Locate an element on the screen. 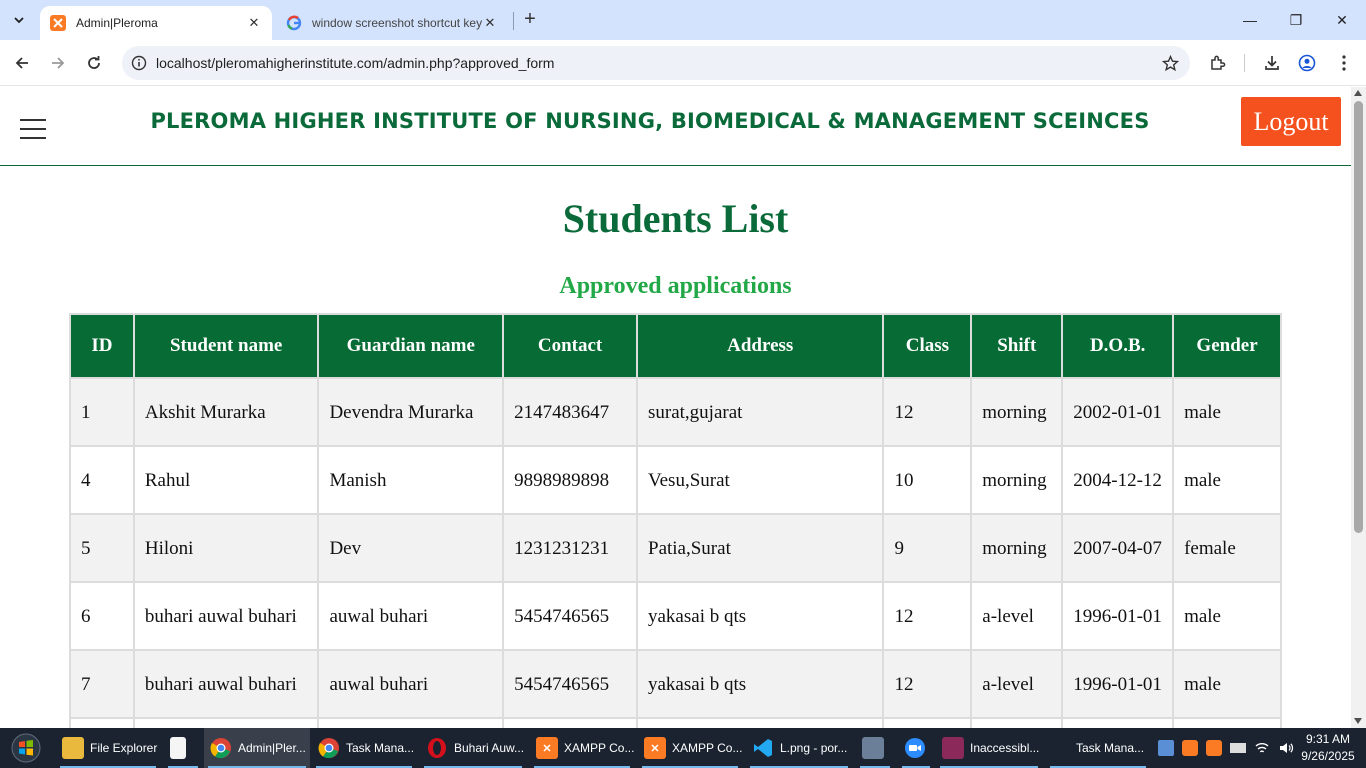 Image resolution: width=1366 pixels, height=768 pixels. scroll-up-arrow-icon is located at coordinates (1358, 93).